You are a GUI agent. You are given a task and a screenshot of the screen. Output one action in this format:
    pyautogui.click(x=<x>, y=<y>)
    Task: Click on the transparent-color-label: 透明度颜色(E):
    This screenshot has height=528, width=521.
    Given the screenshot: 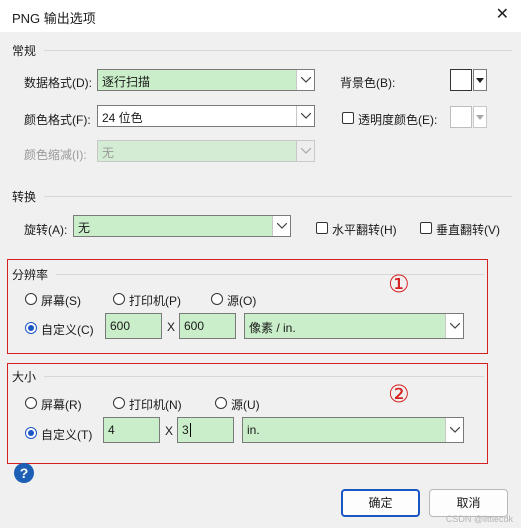 What is the action you would take?
    pyautogui.click(x=398, y=120)
    